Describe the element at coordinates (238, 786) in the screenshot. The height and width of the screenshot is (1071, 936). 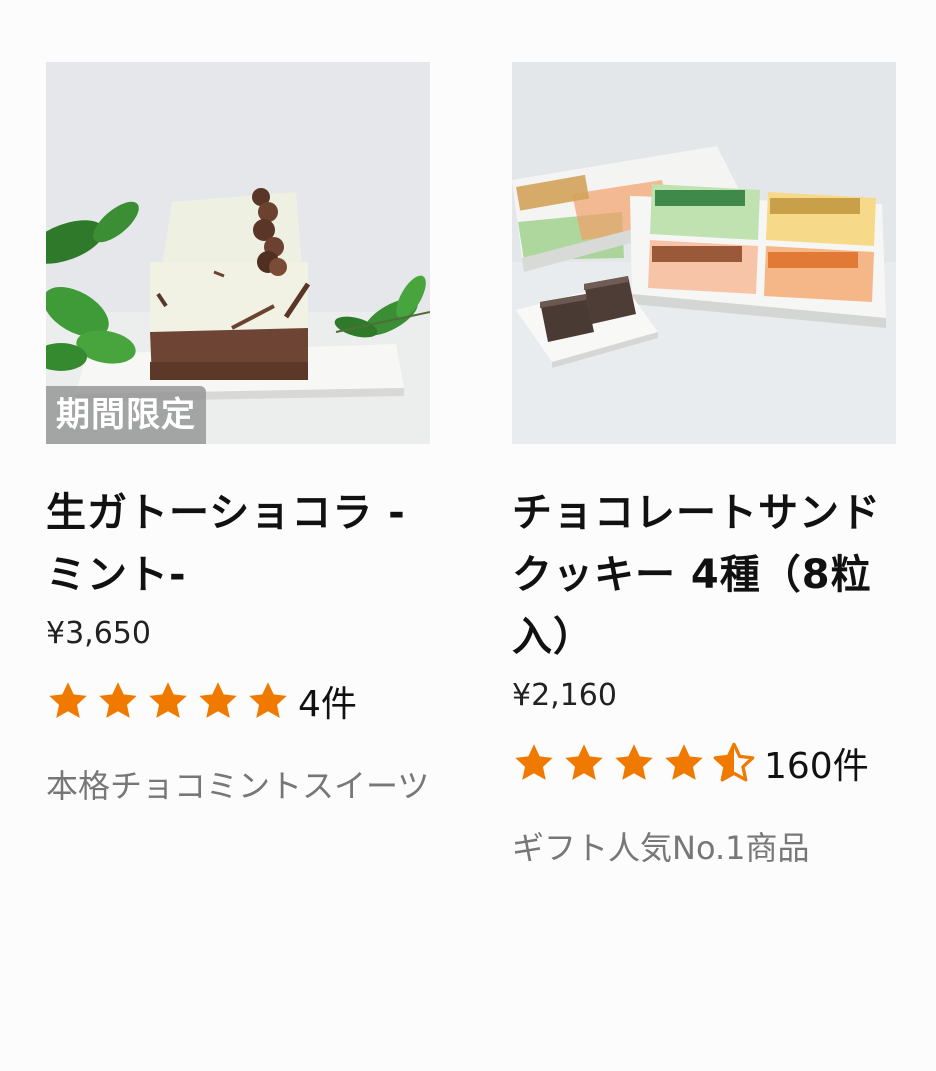
I see `product-description: 本格チョコミントスイーツ` at that location.